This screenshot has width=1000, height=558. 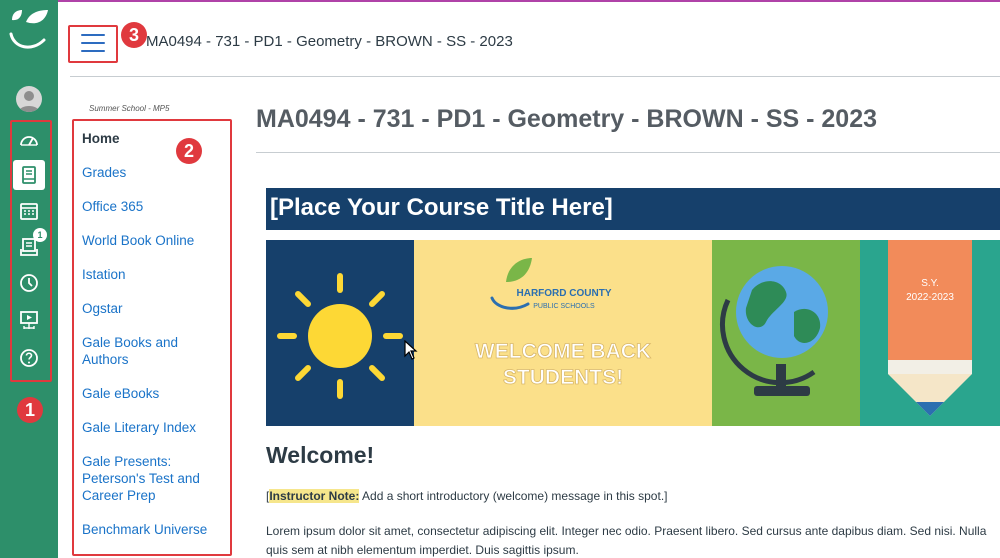 I want to click on note-highlight: Instructor Note:, so click(x=314, y=496).